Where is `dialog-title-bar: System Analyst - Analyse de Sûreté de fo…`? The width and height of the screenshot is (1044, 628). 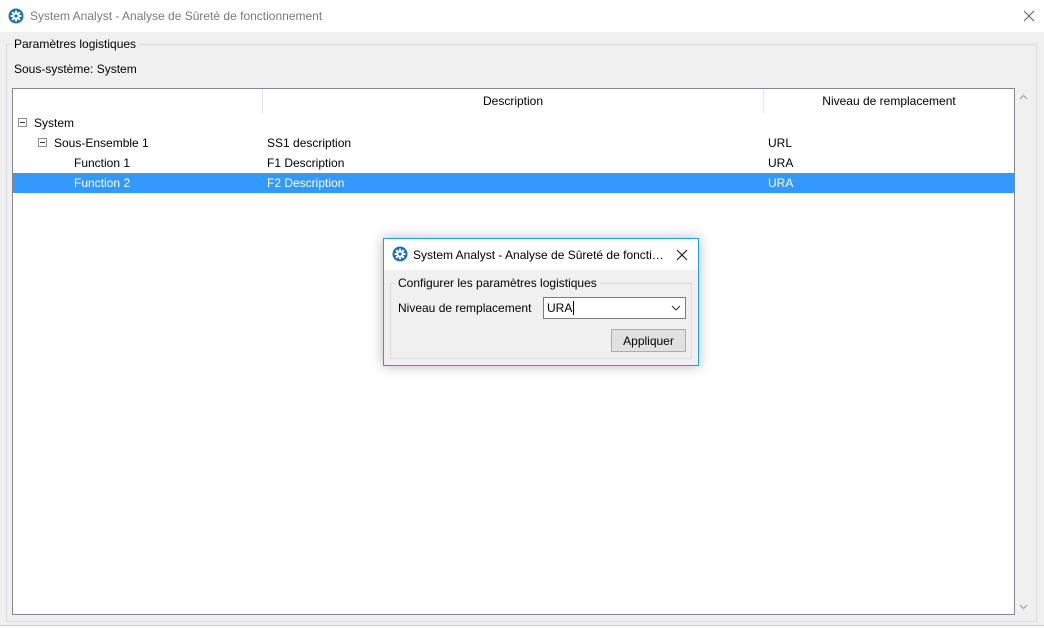
dialog-title-bar: System Analyst - Analyse de Sûreté de fo… is located at coordinates (541, 254).